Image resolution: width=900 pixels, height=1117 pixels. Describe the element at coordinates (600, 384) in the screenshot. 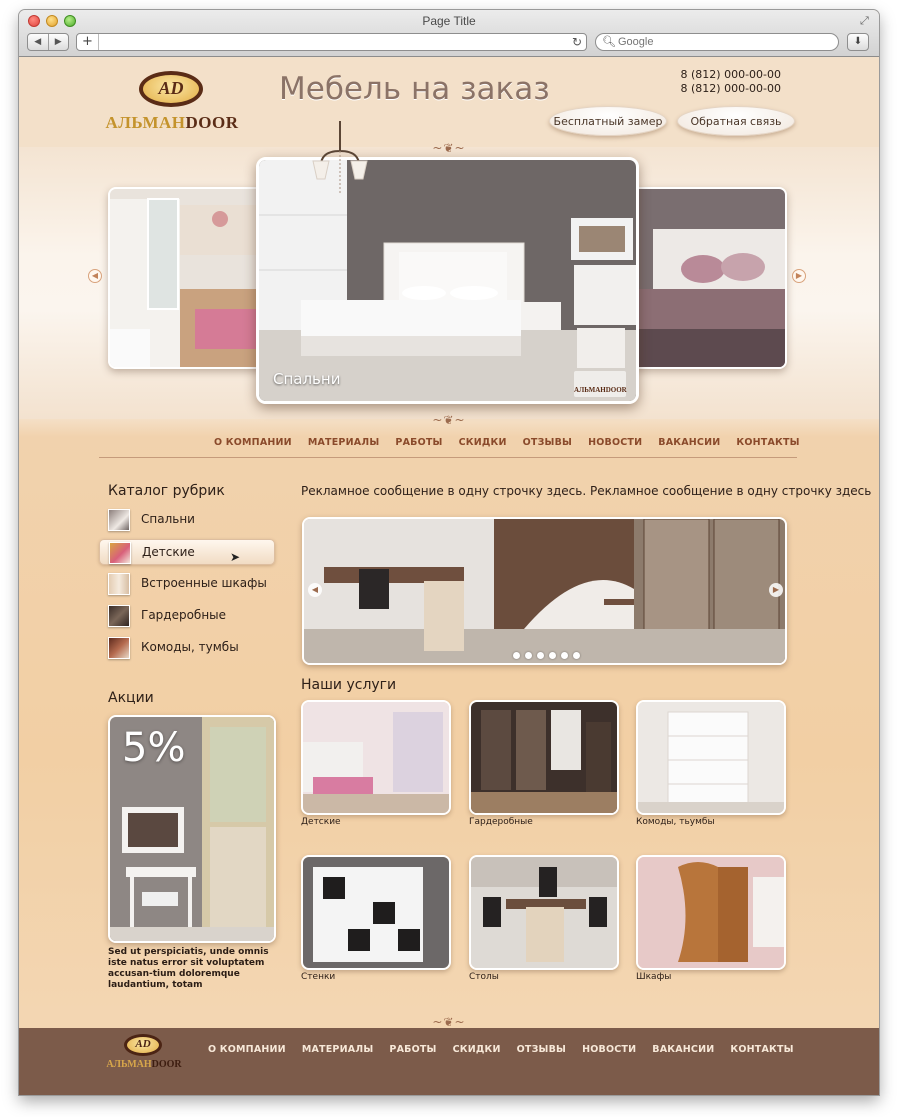

I see `slide-watermark-logo: АЛЬМАНDOOR` at that location.